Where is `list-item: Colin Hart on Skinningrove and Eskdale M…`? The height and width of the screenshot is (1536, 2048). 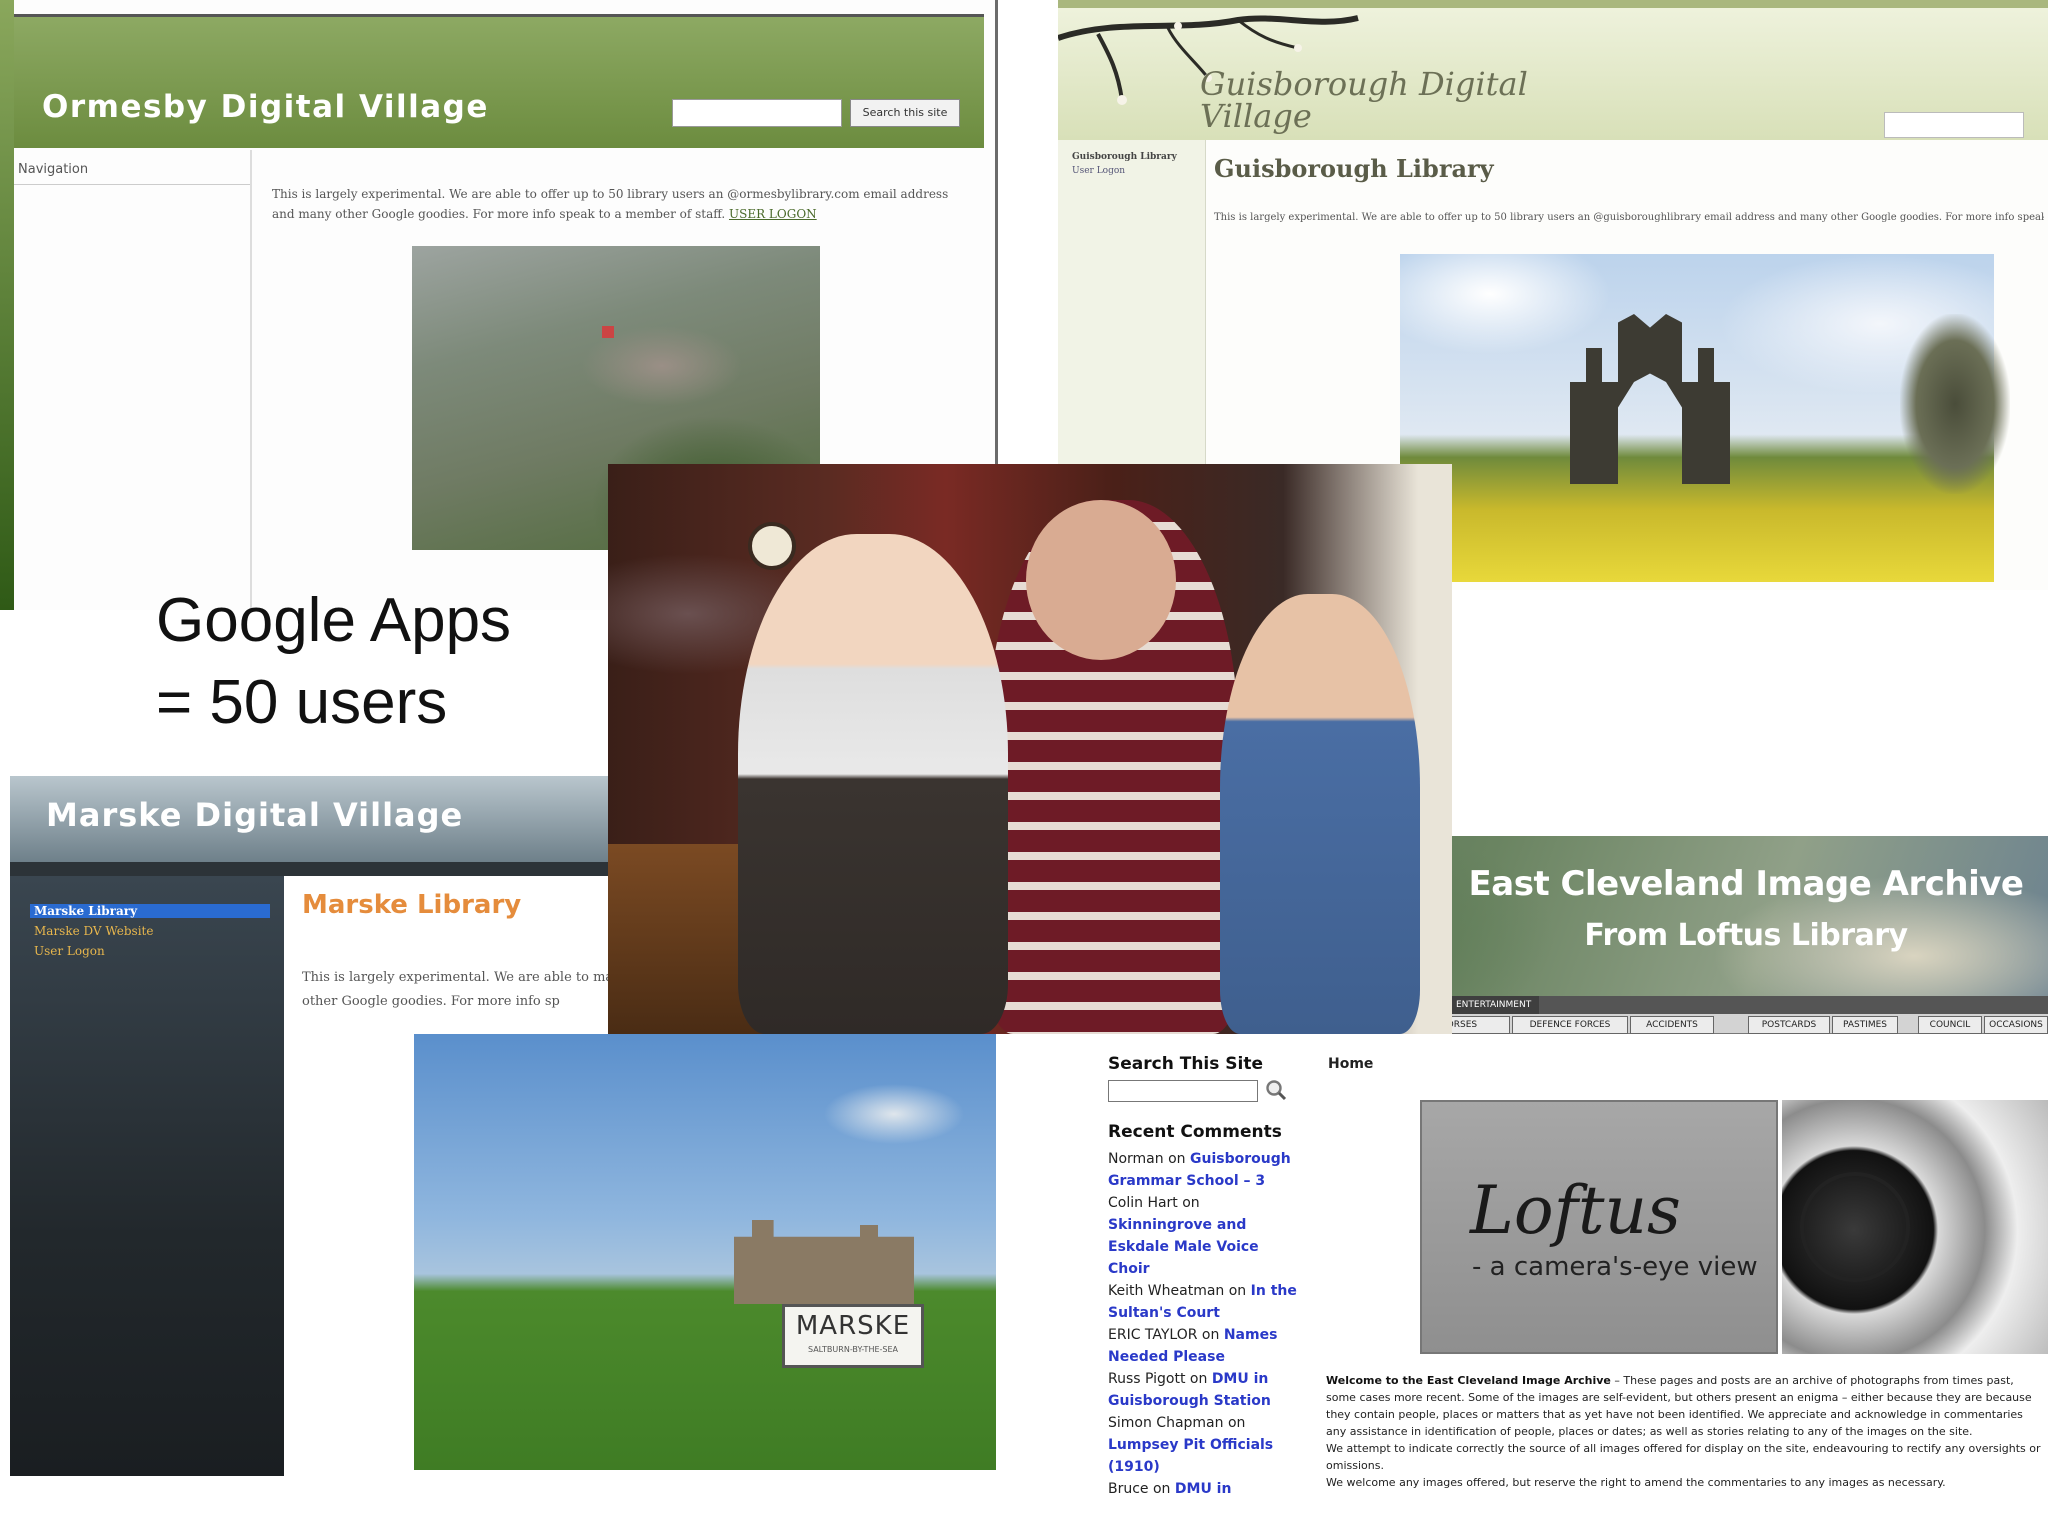 list-item: Colin Hart on Skinningrove and Eskdale M… is located at coordinates (1206, 1236).